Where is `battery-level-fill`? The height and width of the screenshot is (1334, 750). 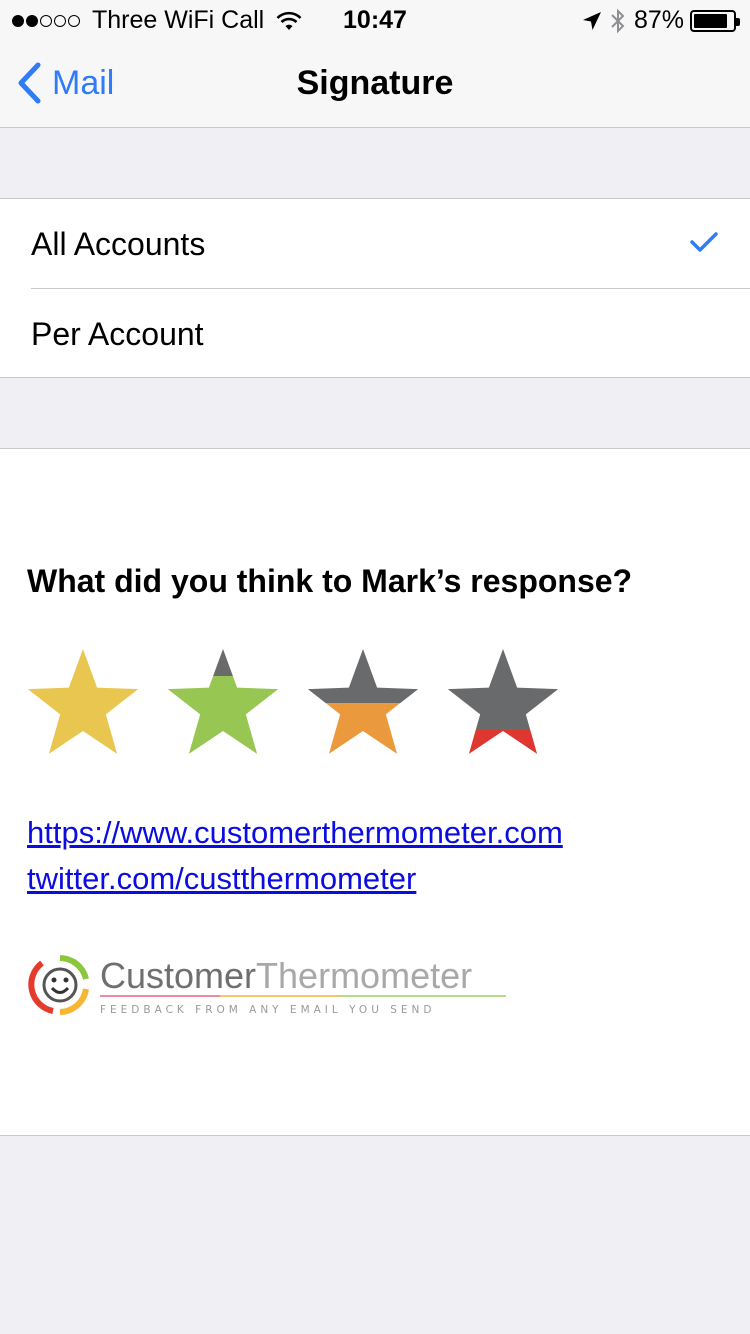
battery-level-fill is located at coordinates (711, 20).